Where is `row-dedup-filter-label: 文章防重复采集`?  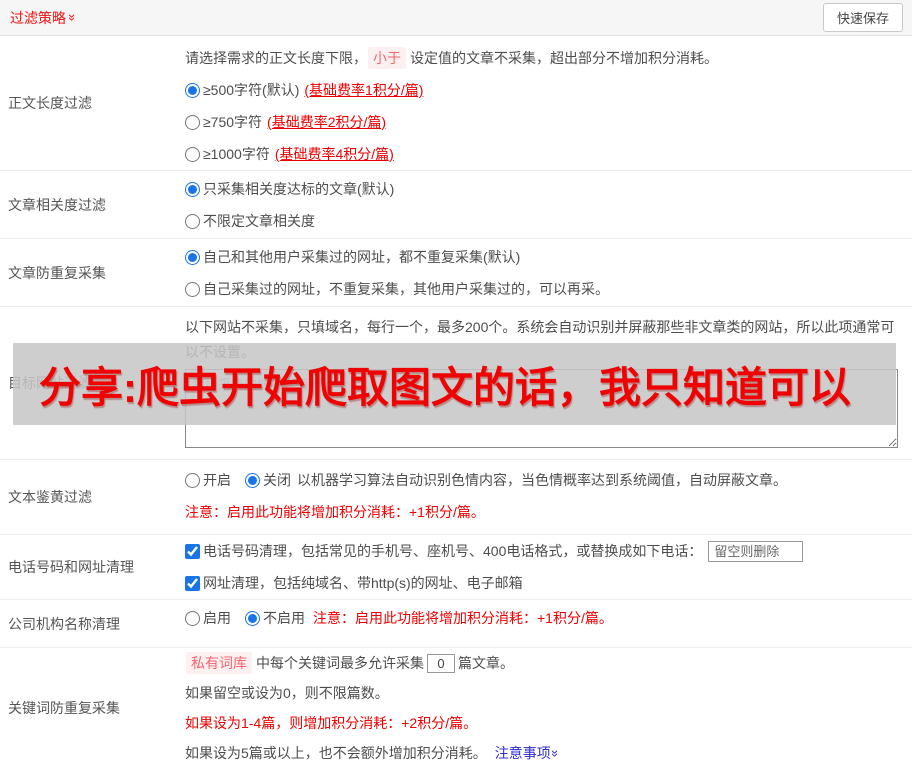
row-dedup-filter-label: 文章防重复采集 is located at coordinates (57, 272).